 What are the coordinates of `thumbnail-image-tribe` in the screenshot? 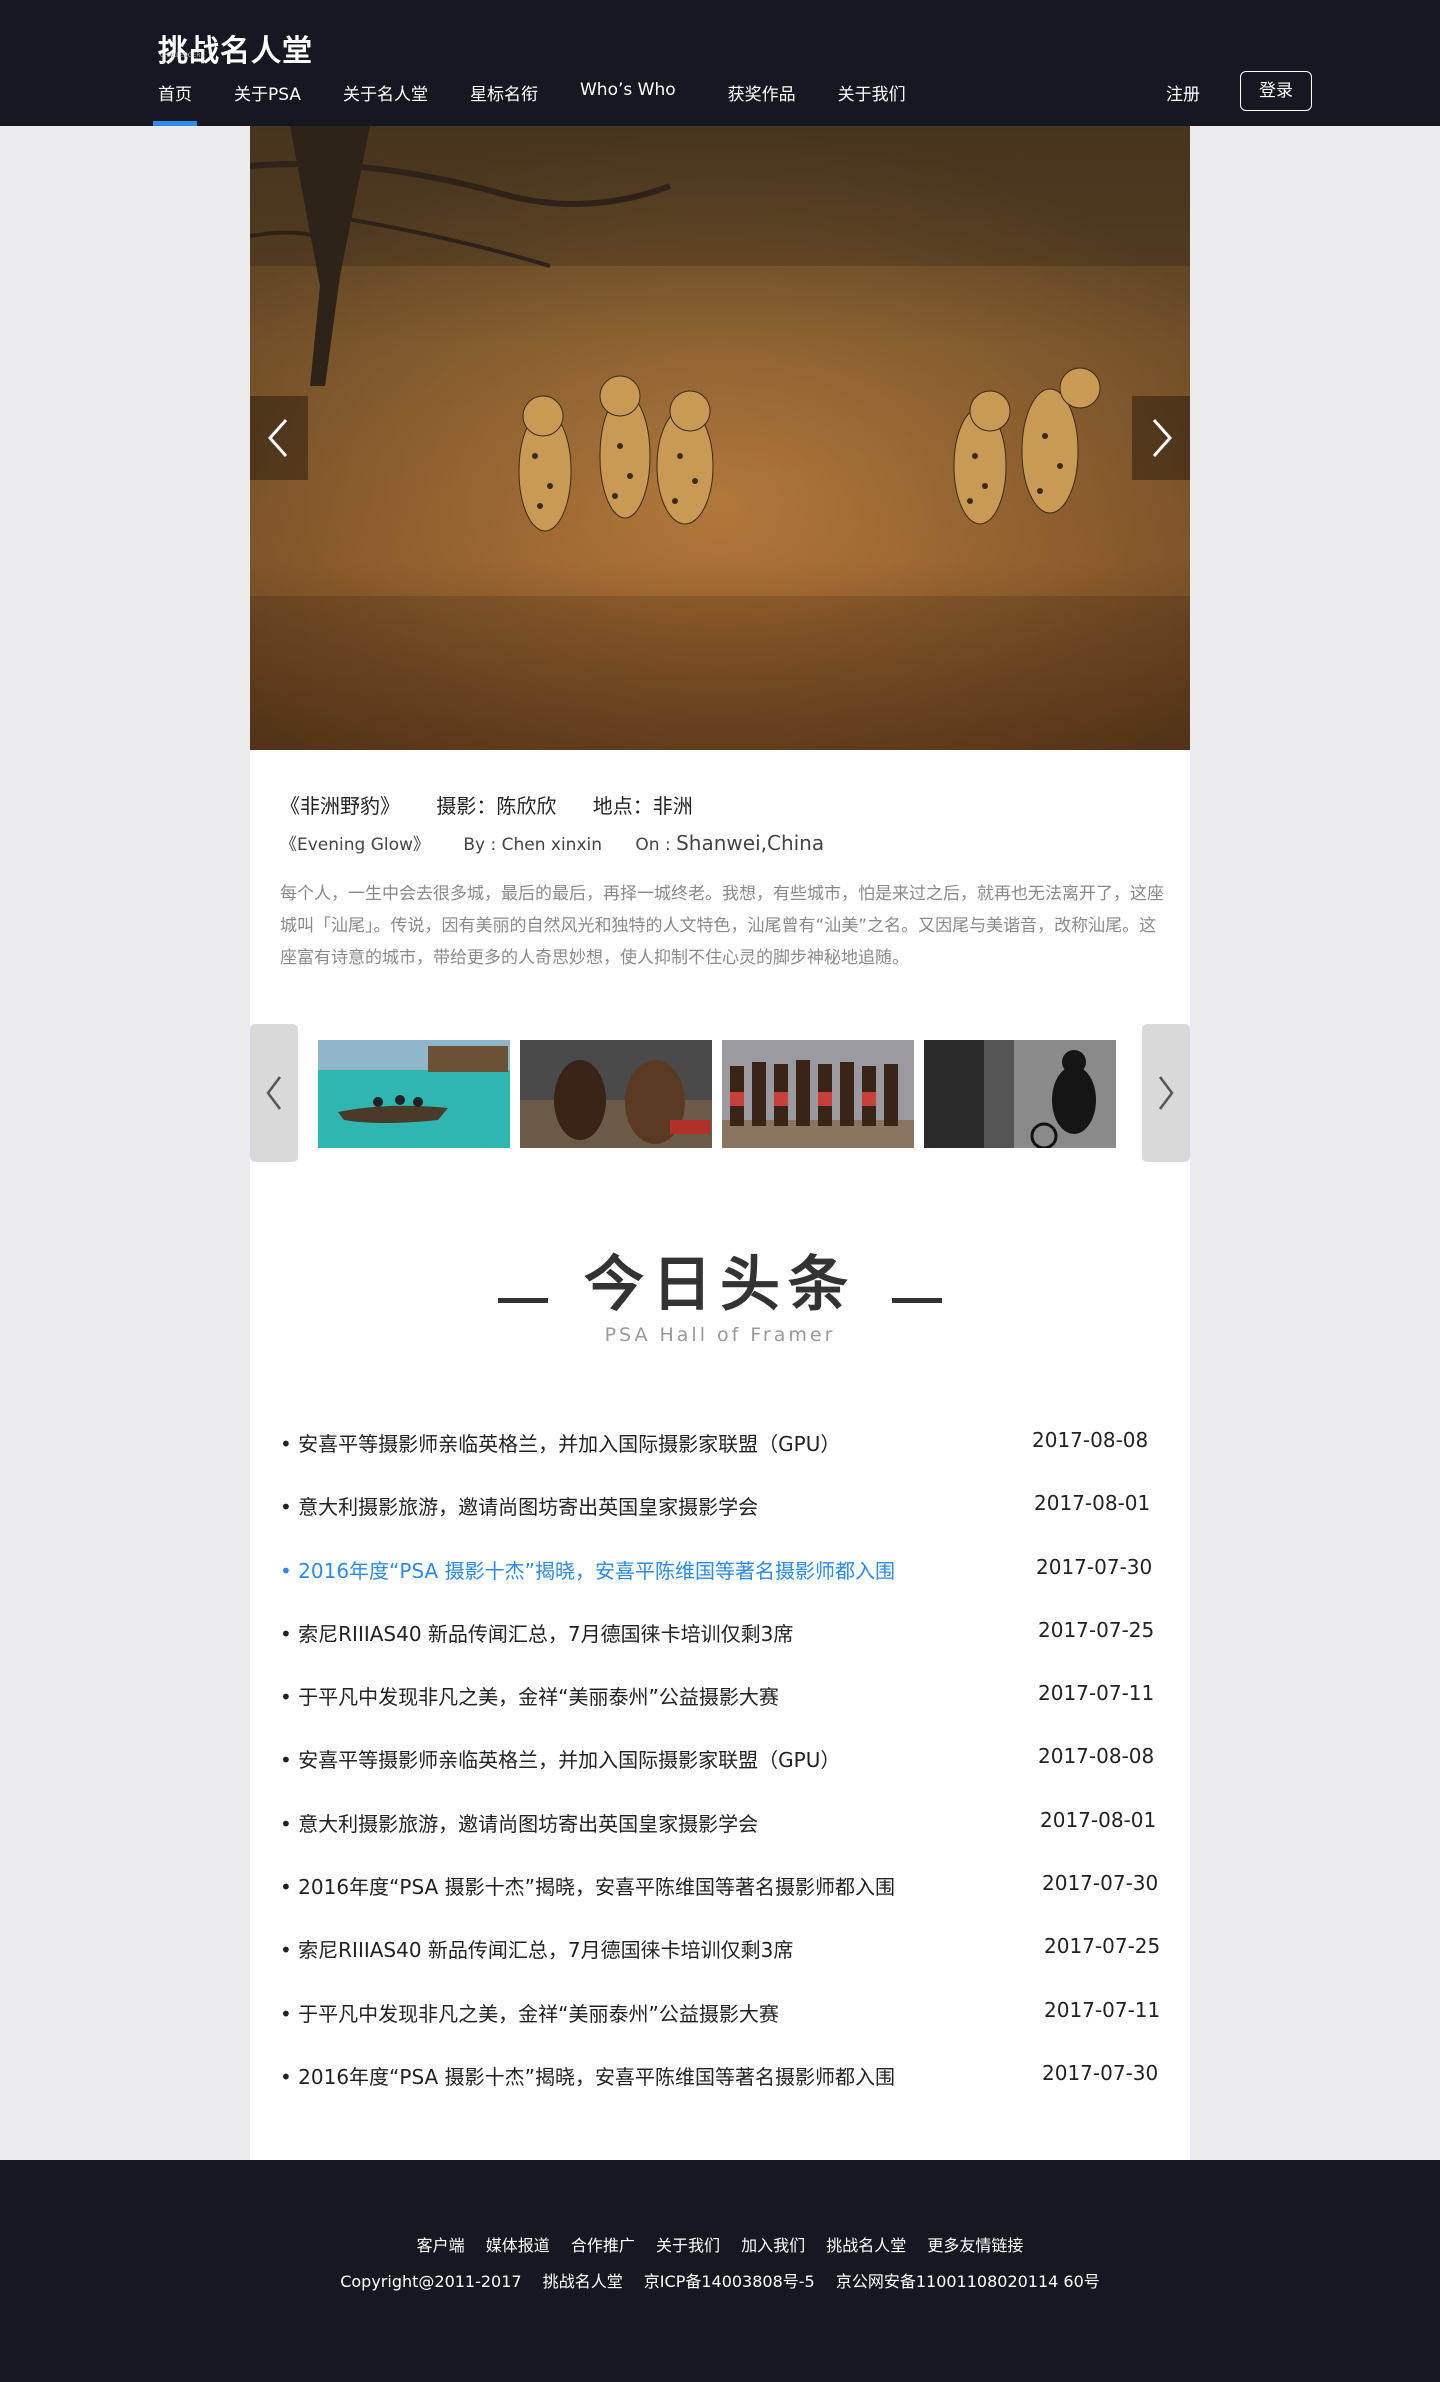 It's located at (818, 1094).